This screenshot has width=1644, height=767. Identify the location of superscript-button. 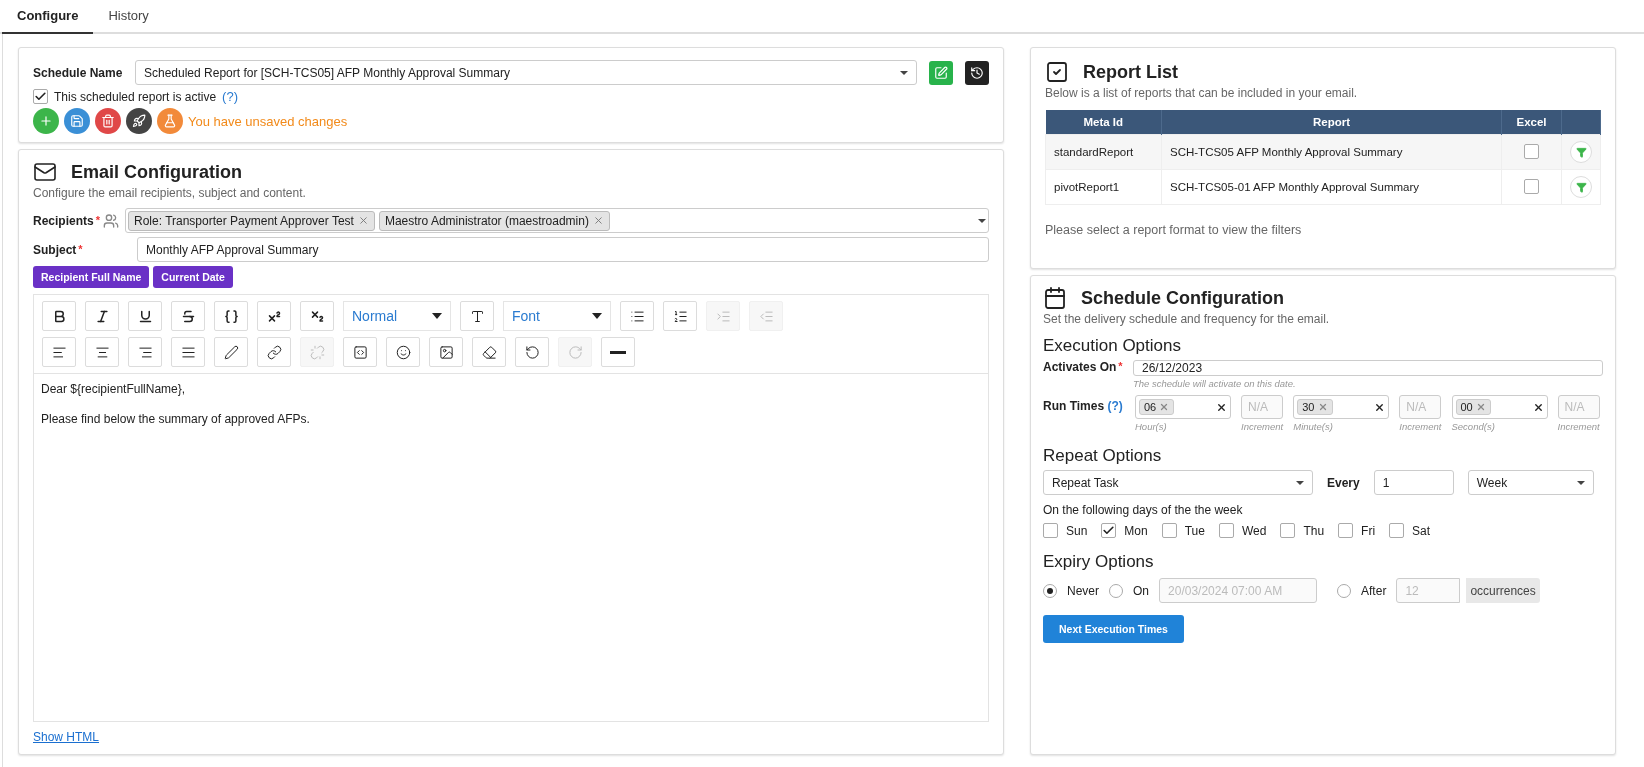
(274, 316).